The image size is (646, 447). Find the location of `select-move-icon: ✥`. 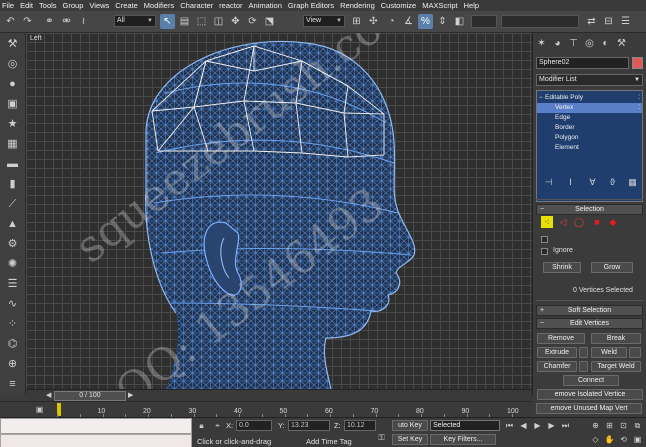

select-move-icon: ✥ is located at coordinates (235, 21).